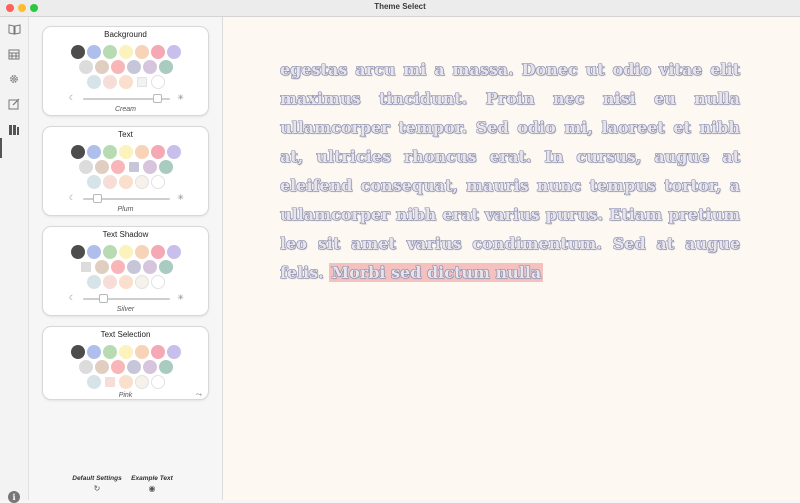 This screenshot has width=800, height=503. I want to click on background-card: Background ☾ ✳ Cream, so click(125, 71).